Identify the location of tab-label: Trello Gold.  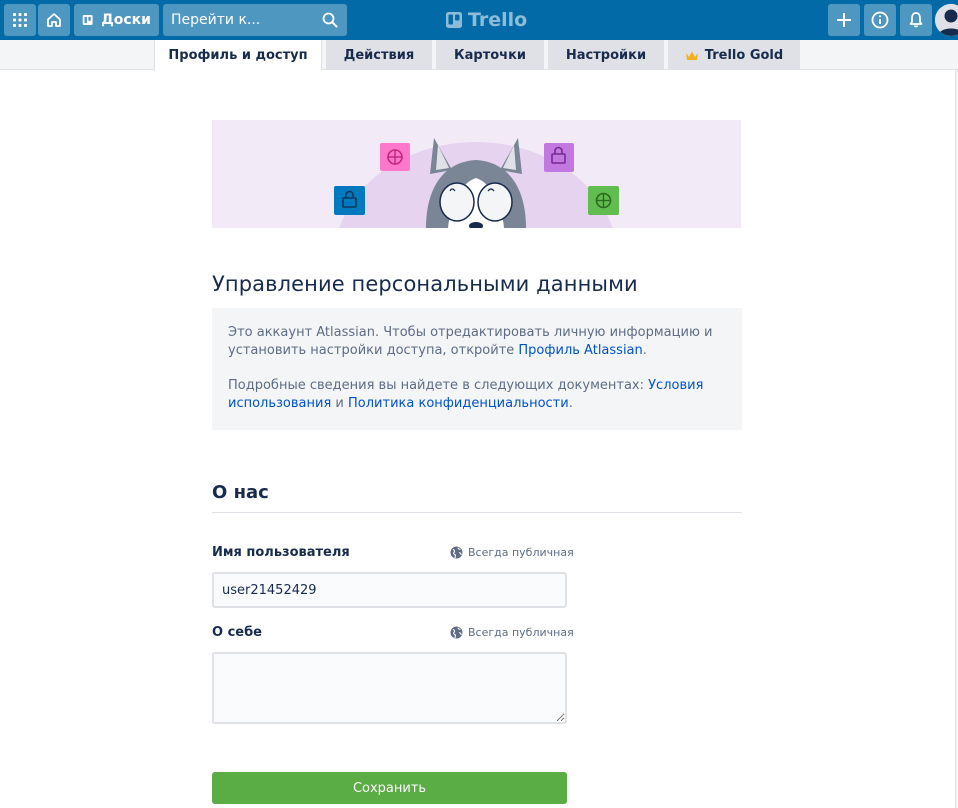
(744, 55).